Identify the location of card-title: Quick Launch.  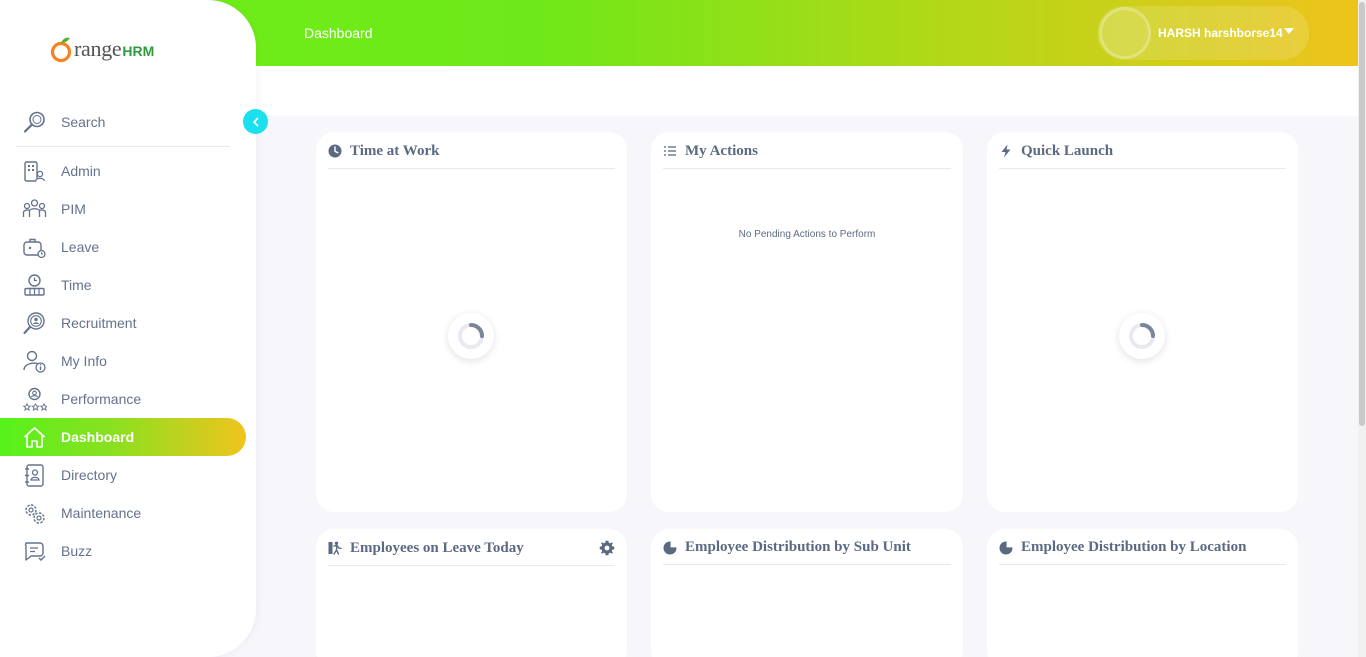
(1067, 150).